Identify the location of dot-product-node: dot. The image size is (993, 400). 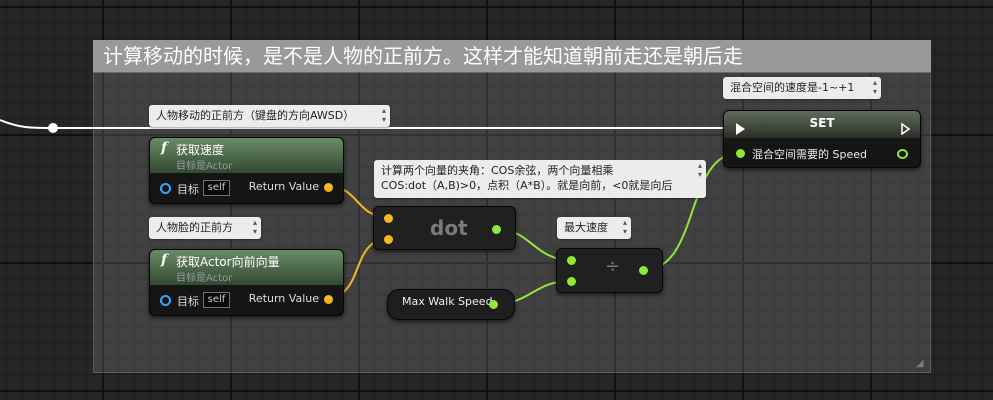
(444, 228).